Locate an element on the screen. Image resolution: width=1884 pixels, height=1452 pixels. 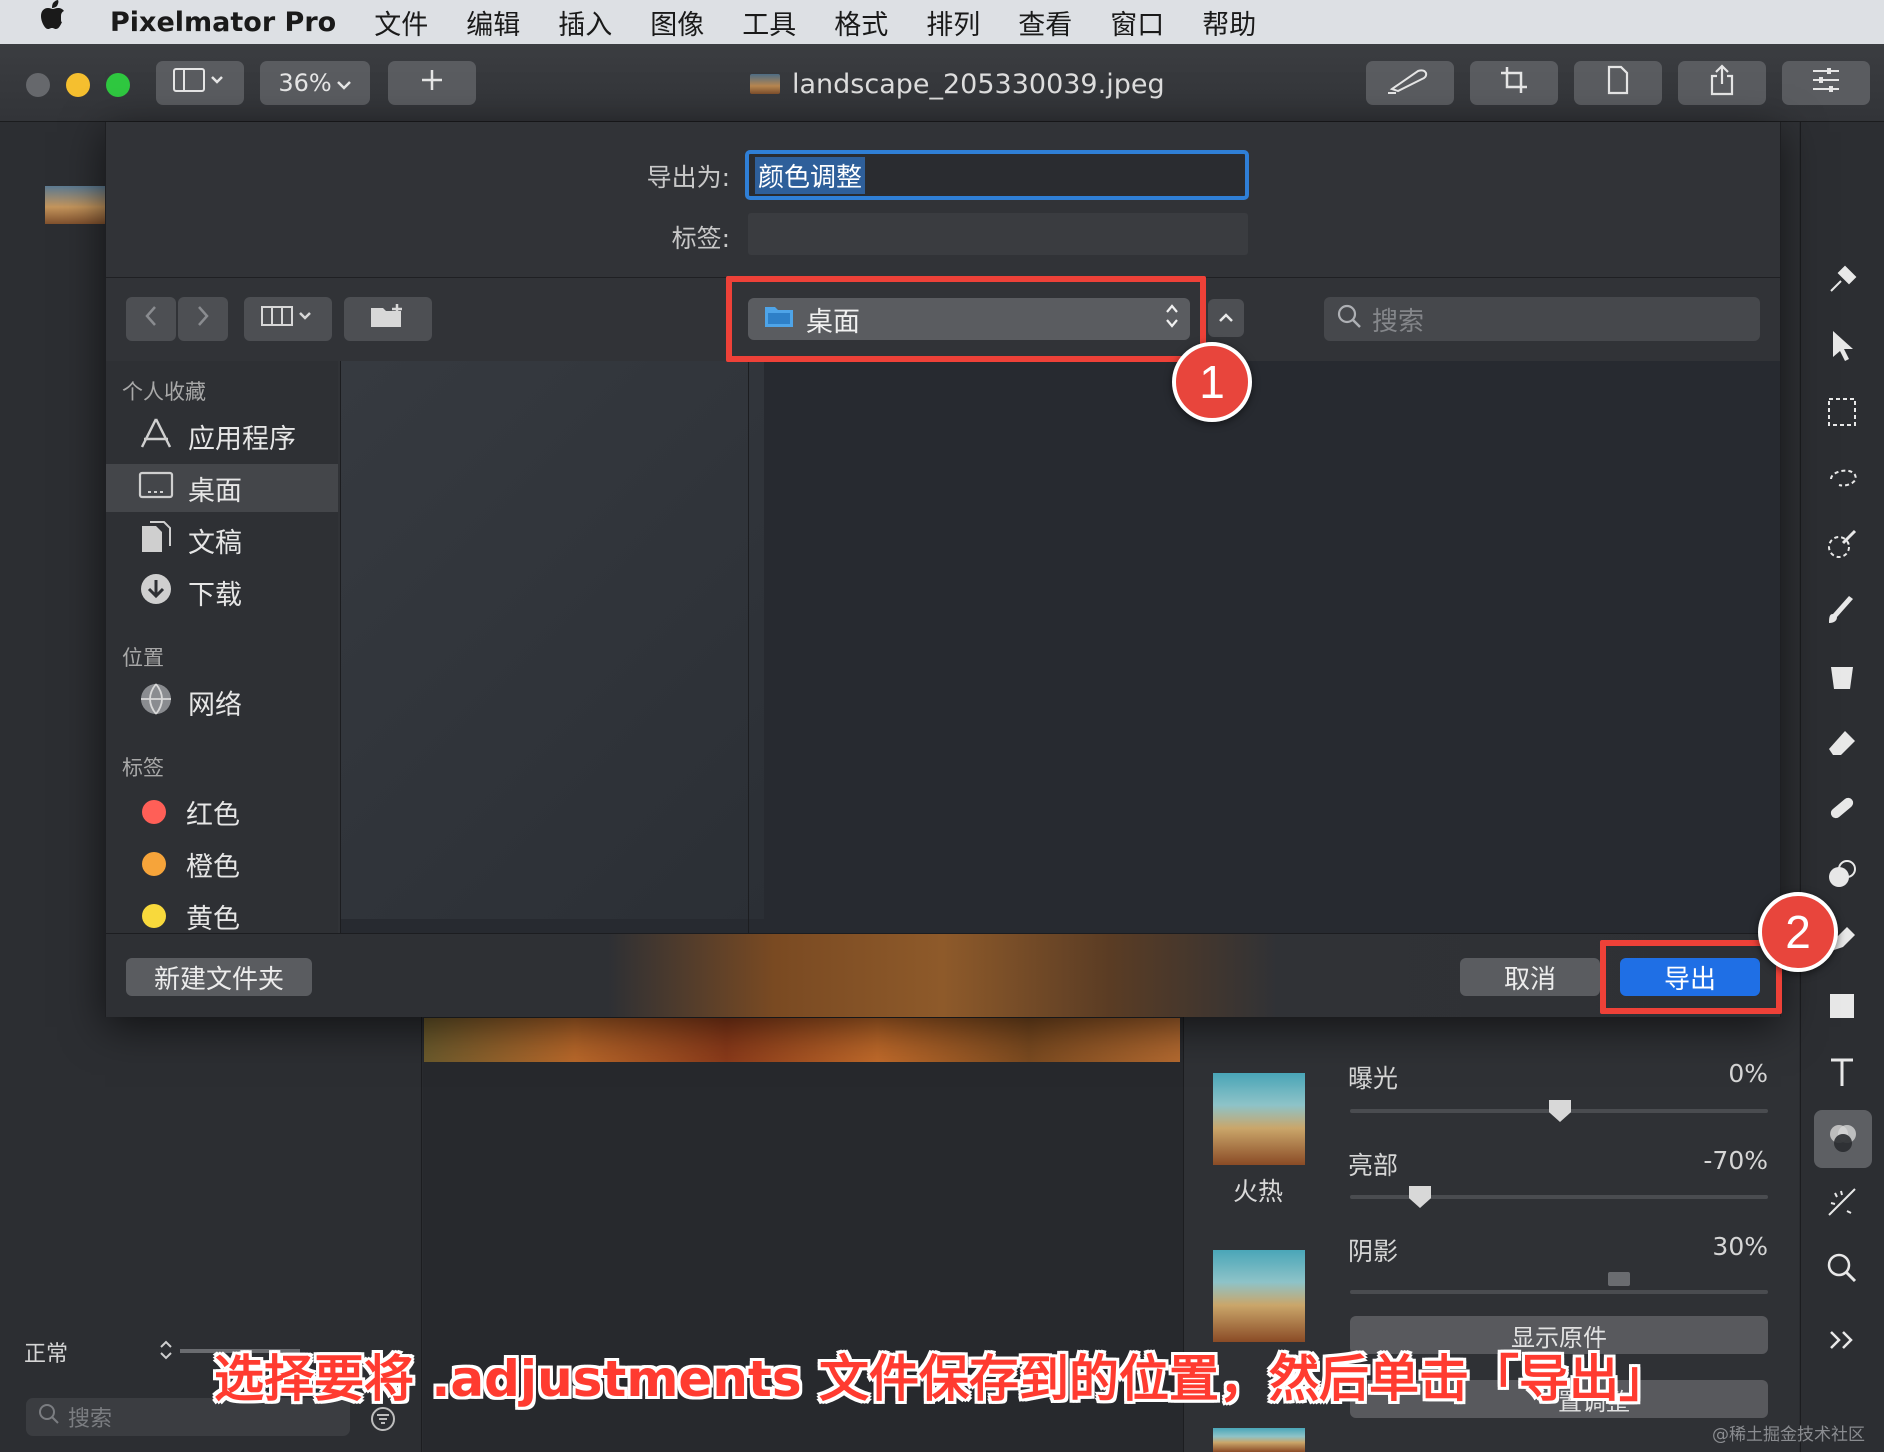
quick-selection-icon is located at coordinates (1842, 544).